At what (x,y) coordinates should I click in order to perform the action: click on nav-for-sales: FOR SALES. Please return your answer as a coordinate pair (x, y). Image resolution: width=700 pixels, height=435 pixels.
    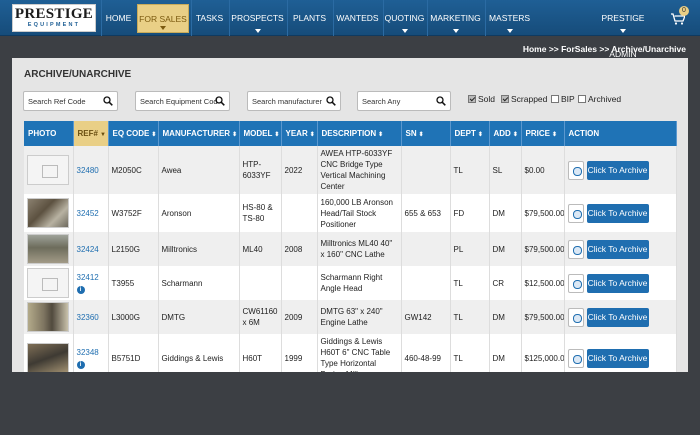
    Looking at the image, I should click on (163, 18).